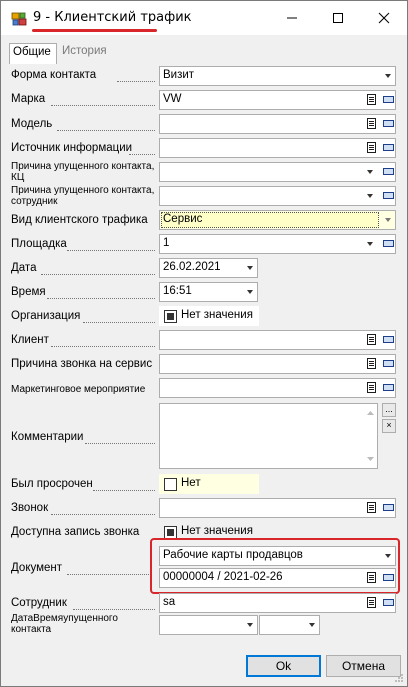 The height and width of the screenshot is (687, 408). What do you see at coordinates (170, 316) in the screenshot?
I see `organization-checkbox` at bounding box center [170, 316].